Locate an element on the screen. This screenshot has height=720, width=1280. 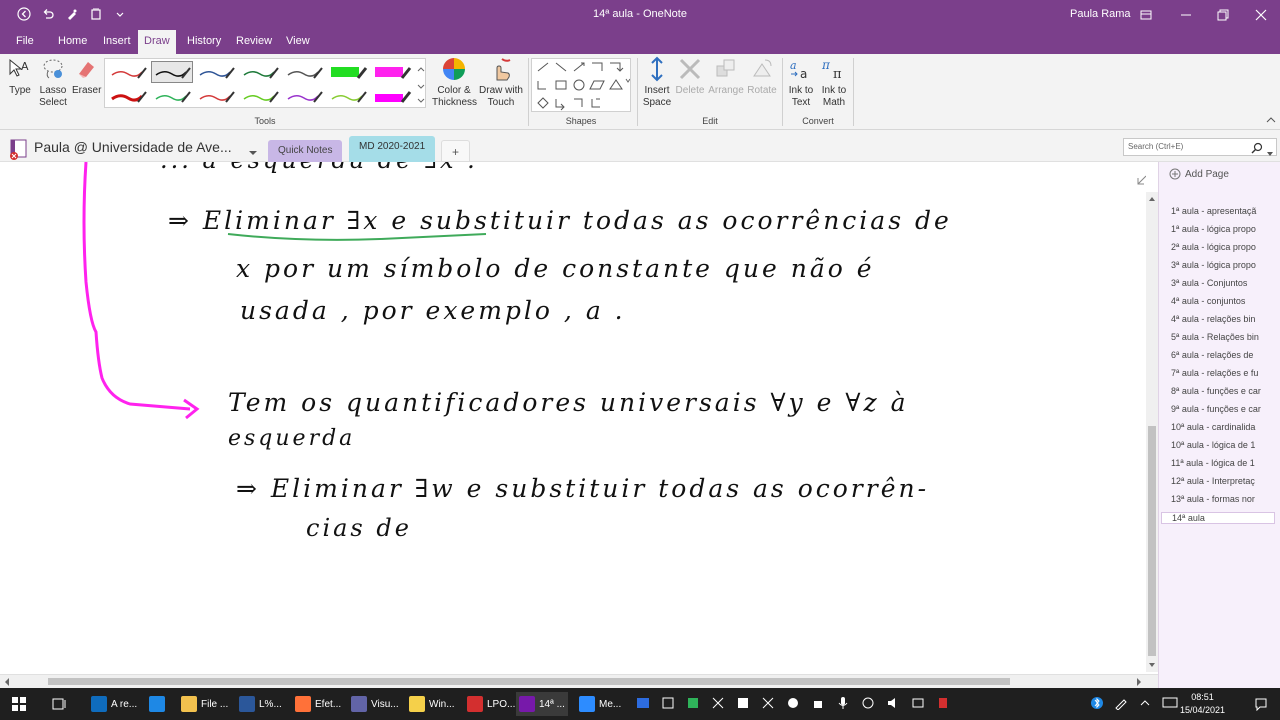
page-list-item: 14ª aula is located at coordinates (1218, 518).